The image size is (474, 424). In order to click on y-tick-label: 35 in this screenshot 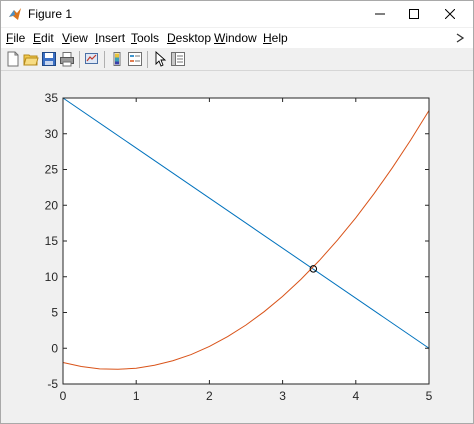, I will do `click(52, 98)`.